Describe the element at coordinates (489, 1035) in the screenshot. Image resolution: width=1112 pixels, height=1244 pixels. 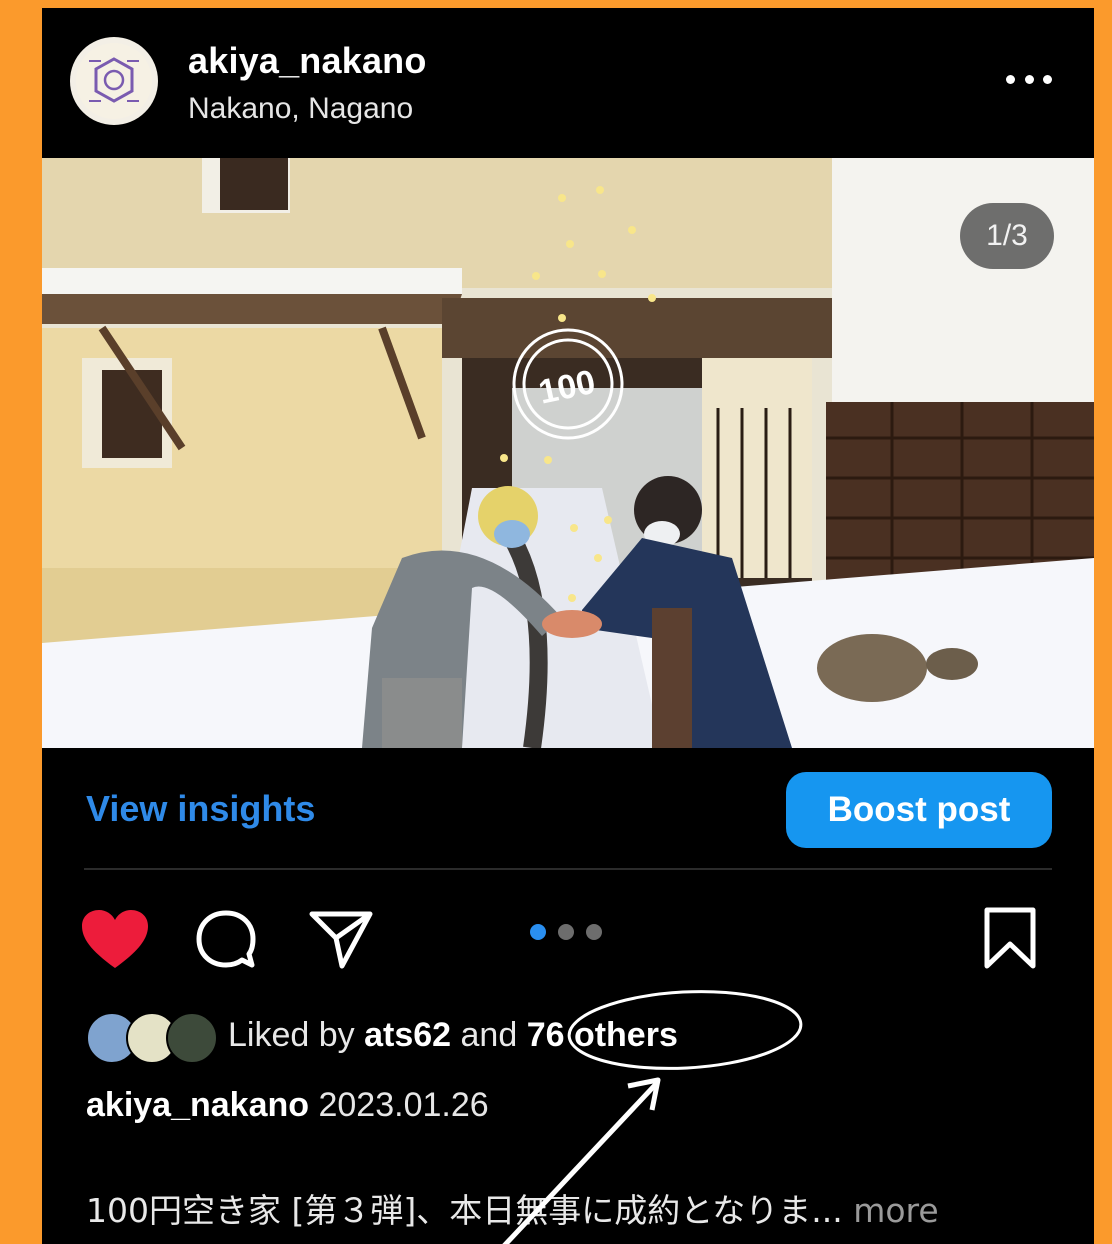
I see `likes-and: and` at that location.